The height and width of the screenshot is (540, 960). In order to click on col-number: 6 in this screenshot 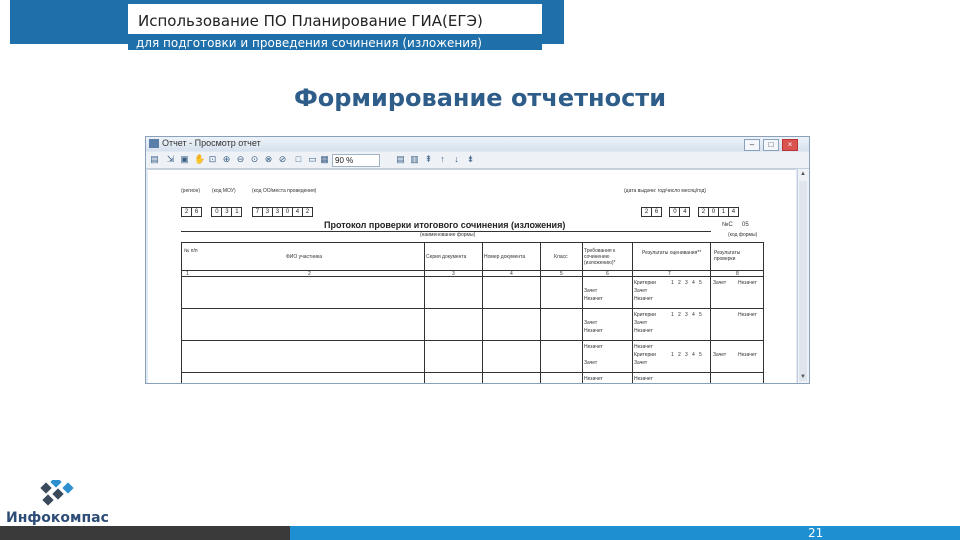, I will do `click(607, 274)`.